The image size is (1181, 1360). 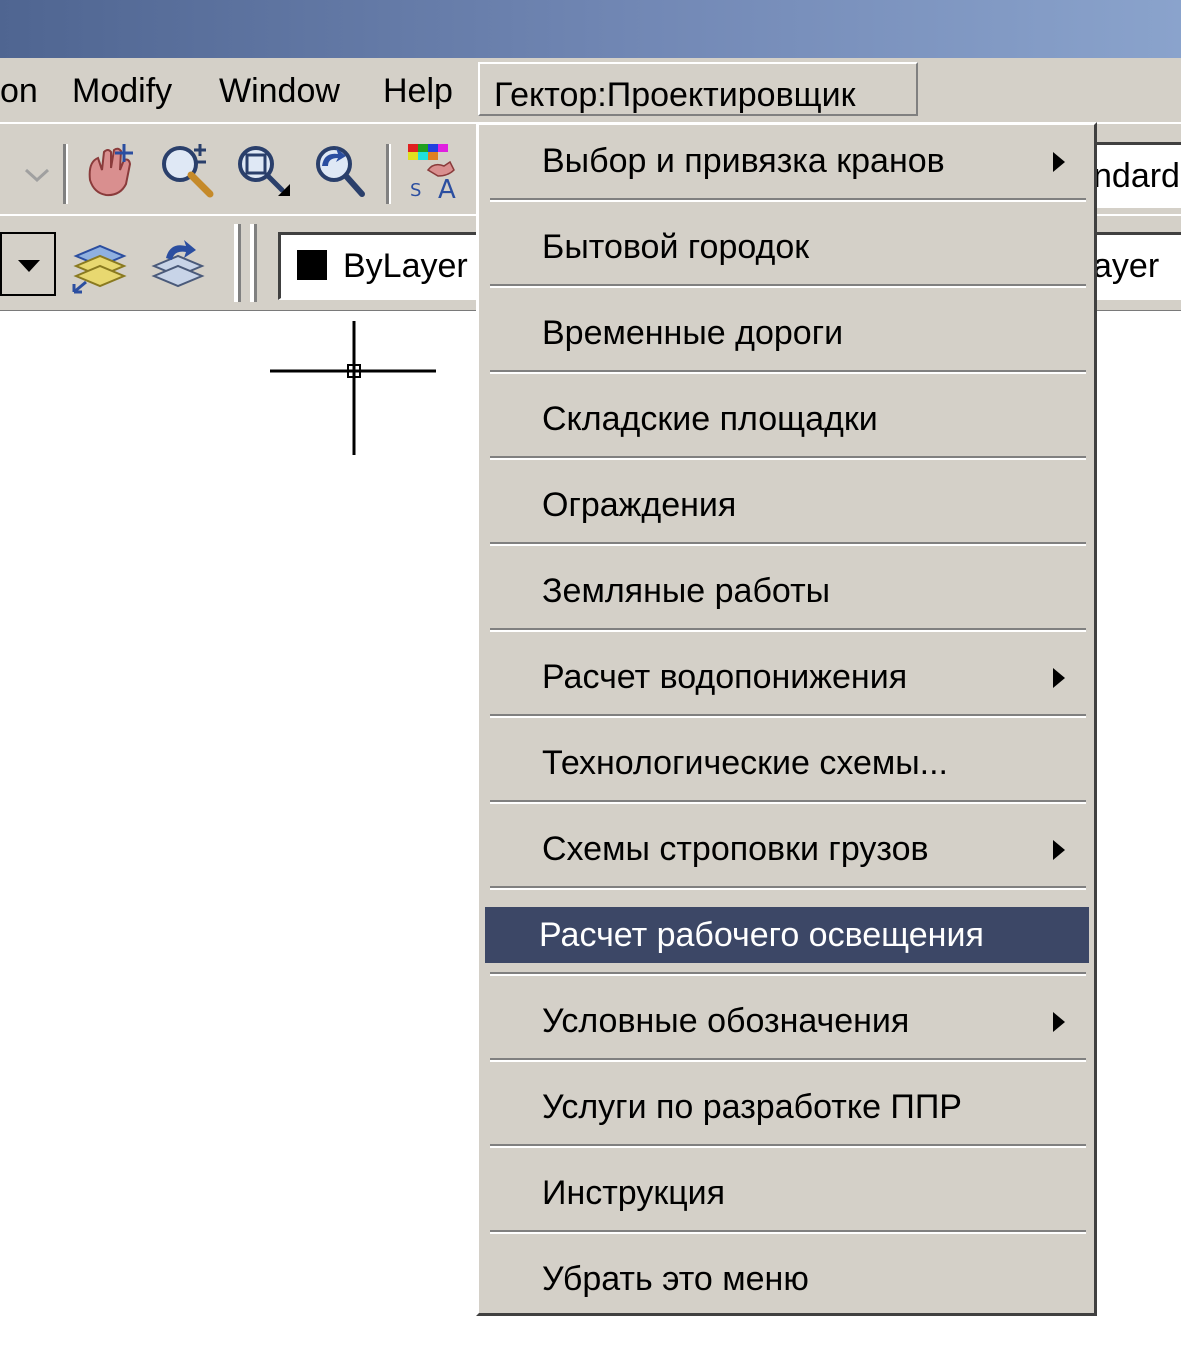 What do you see at coordinates (761, 935) in the screenshot?
I see `menu-item-label: Расчет рабочего освещения` at bounding box center [761, 935].